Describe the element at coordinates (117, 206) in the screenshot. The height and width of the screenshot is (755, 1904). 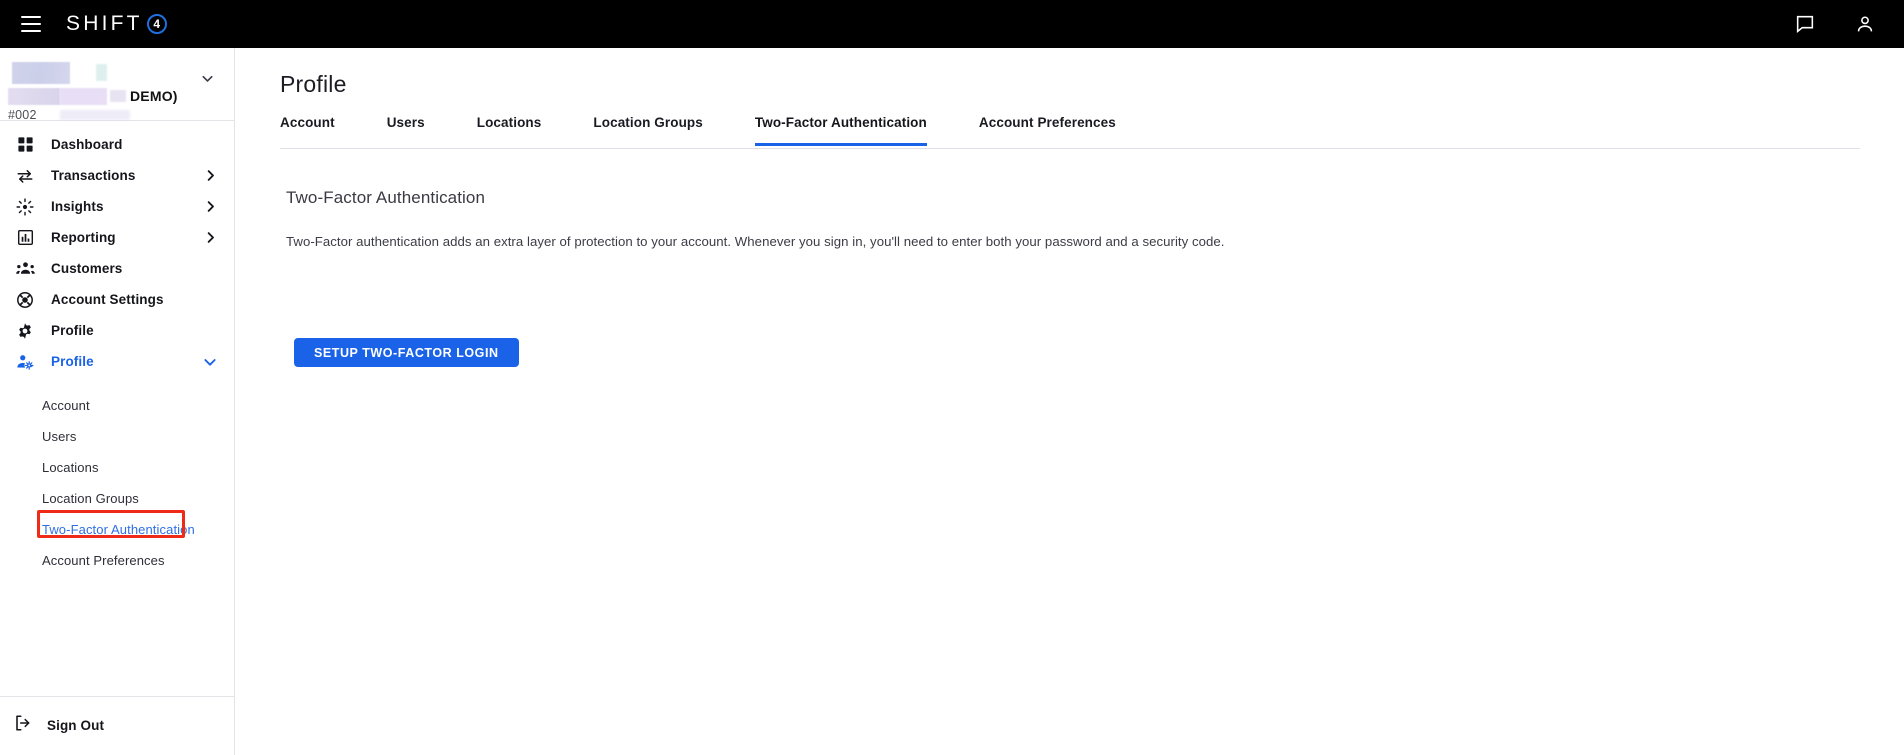
I see `sidebar-item-insights: Insights` at that location.